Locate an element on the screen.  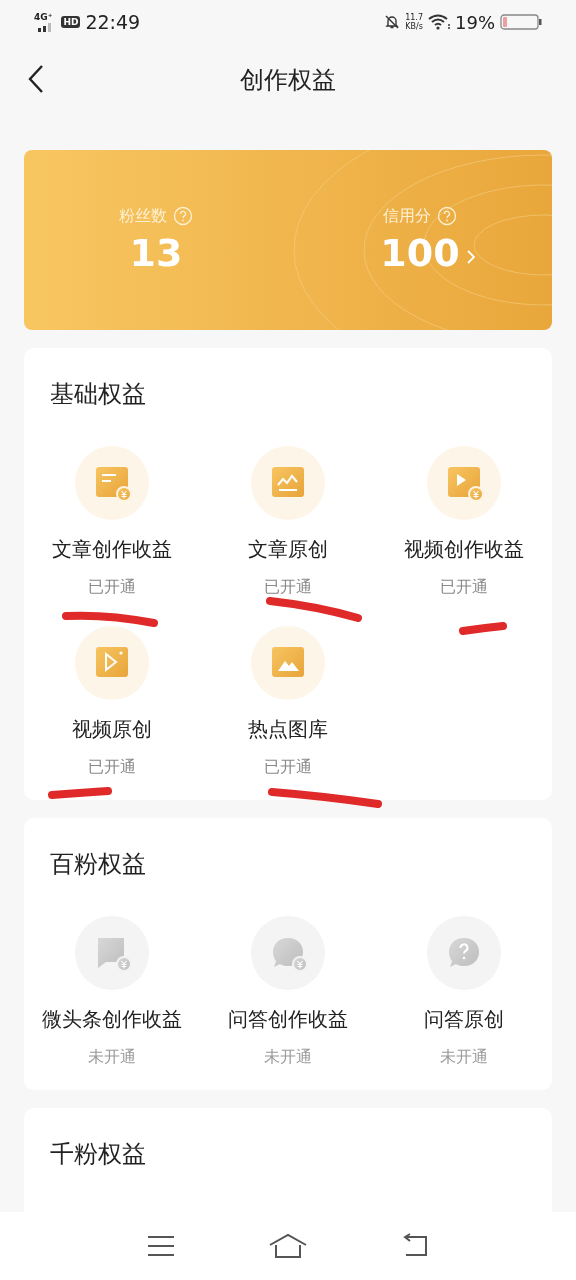
section-title: 千粉权益 is located at coordinates (98, 1154).